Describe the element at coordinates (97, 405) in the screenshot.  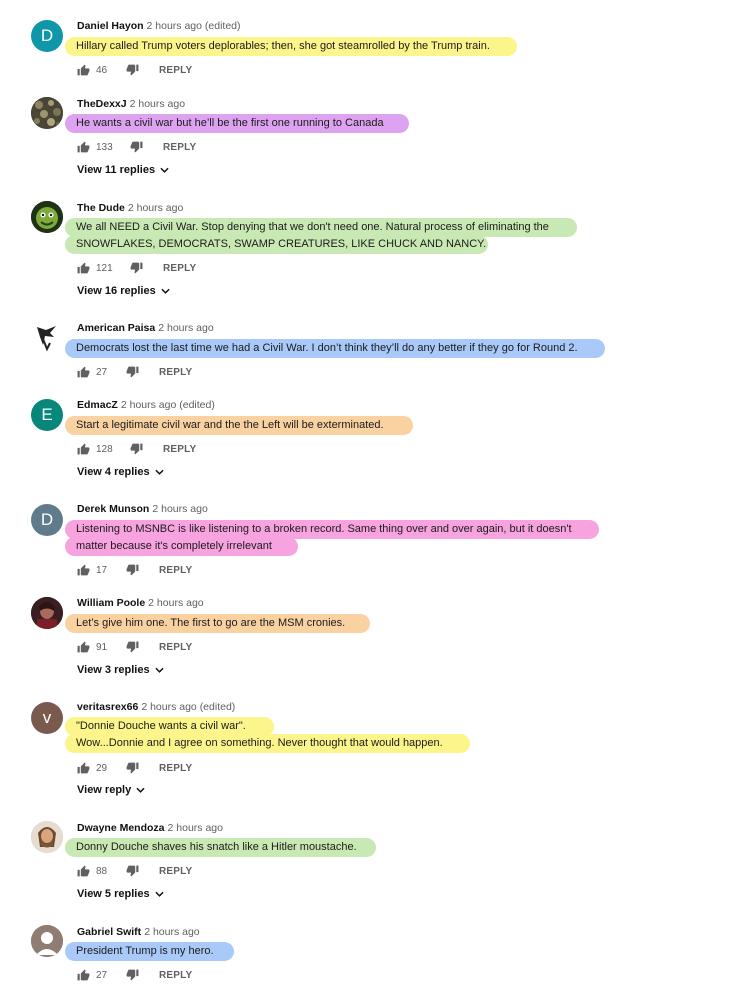
I see `comment-author: EdmacZ` at that location.